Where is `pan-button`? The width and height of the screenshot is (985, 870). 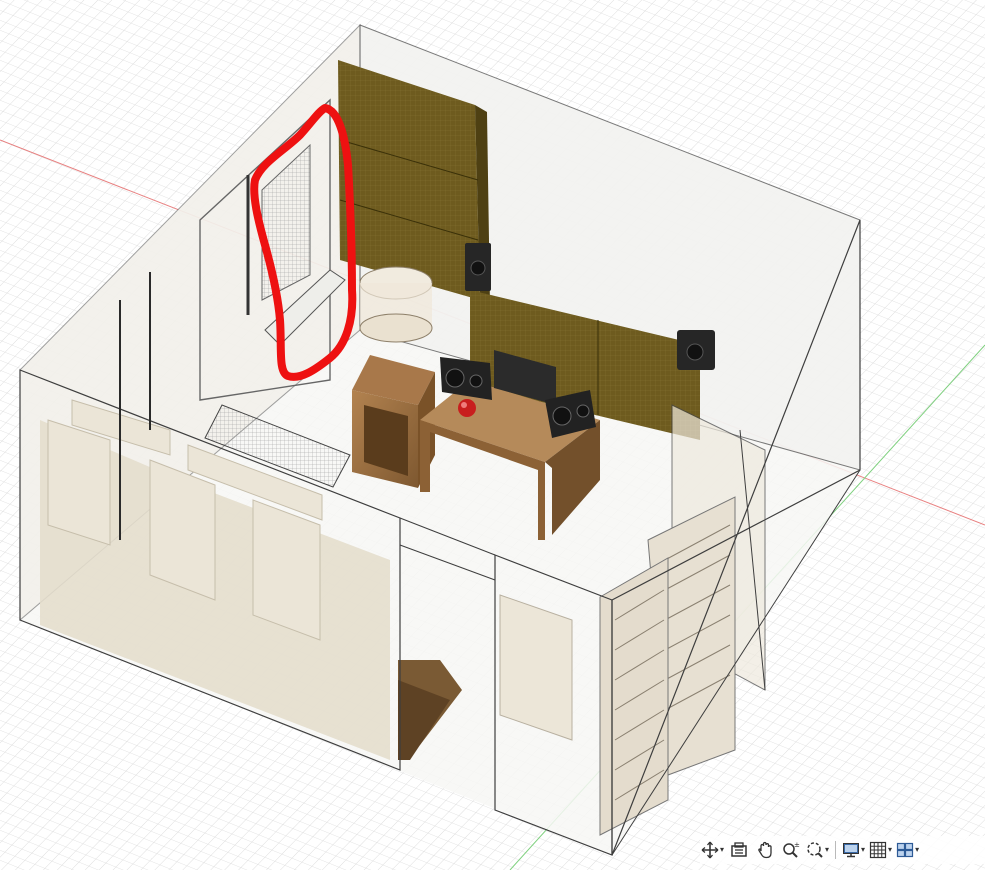 pan-button is located at coordinates (765, 850).